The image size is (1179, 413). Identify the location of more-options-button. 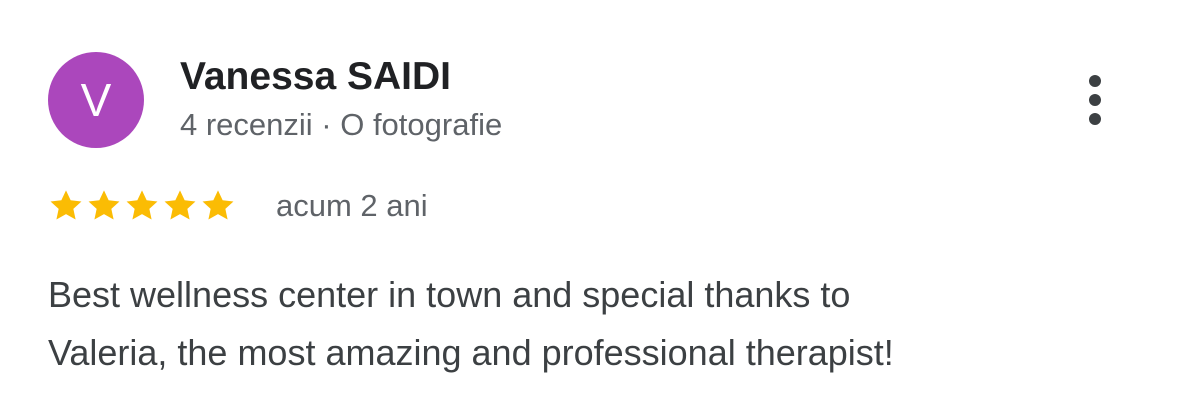
(1095, 100).